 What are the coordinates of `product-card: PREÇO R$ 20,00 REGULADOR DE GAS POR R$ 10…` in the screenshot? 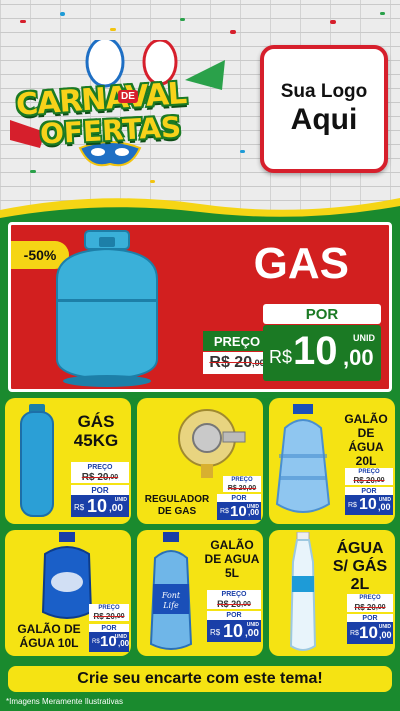 It's located at (200, 461).